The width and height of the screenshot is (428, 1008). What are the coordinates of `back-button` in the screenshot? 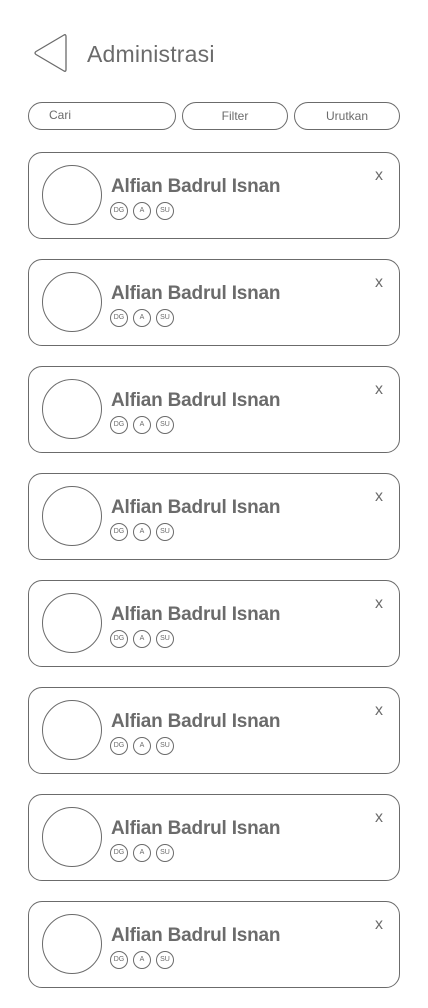 It's located at (50, 53).